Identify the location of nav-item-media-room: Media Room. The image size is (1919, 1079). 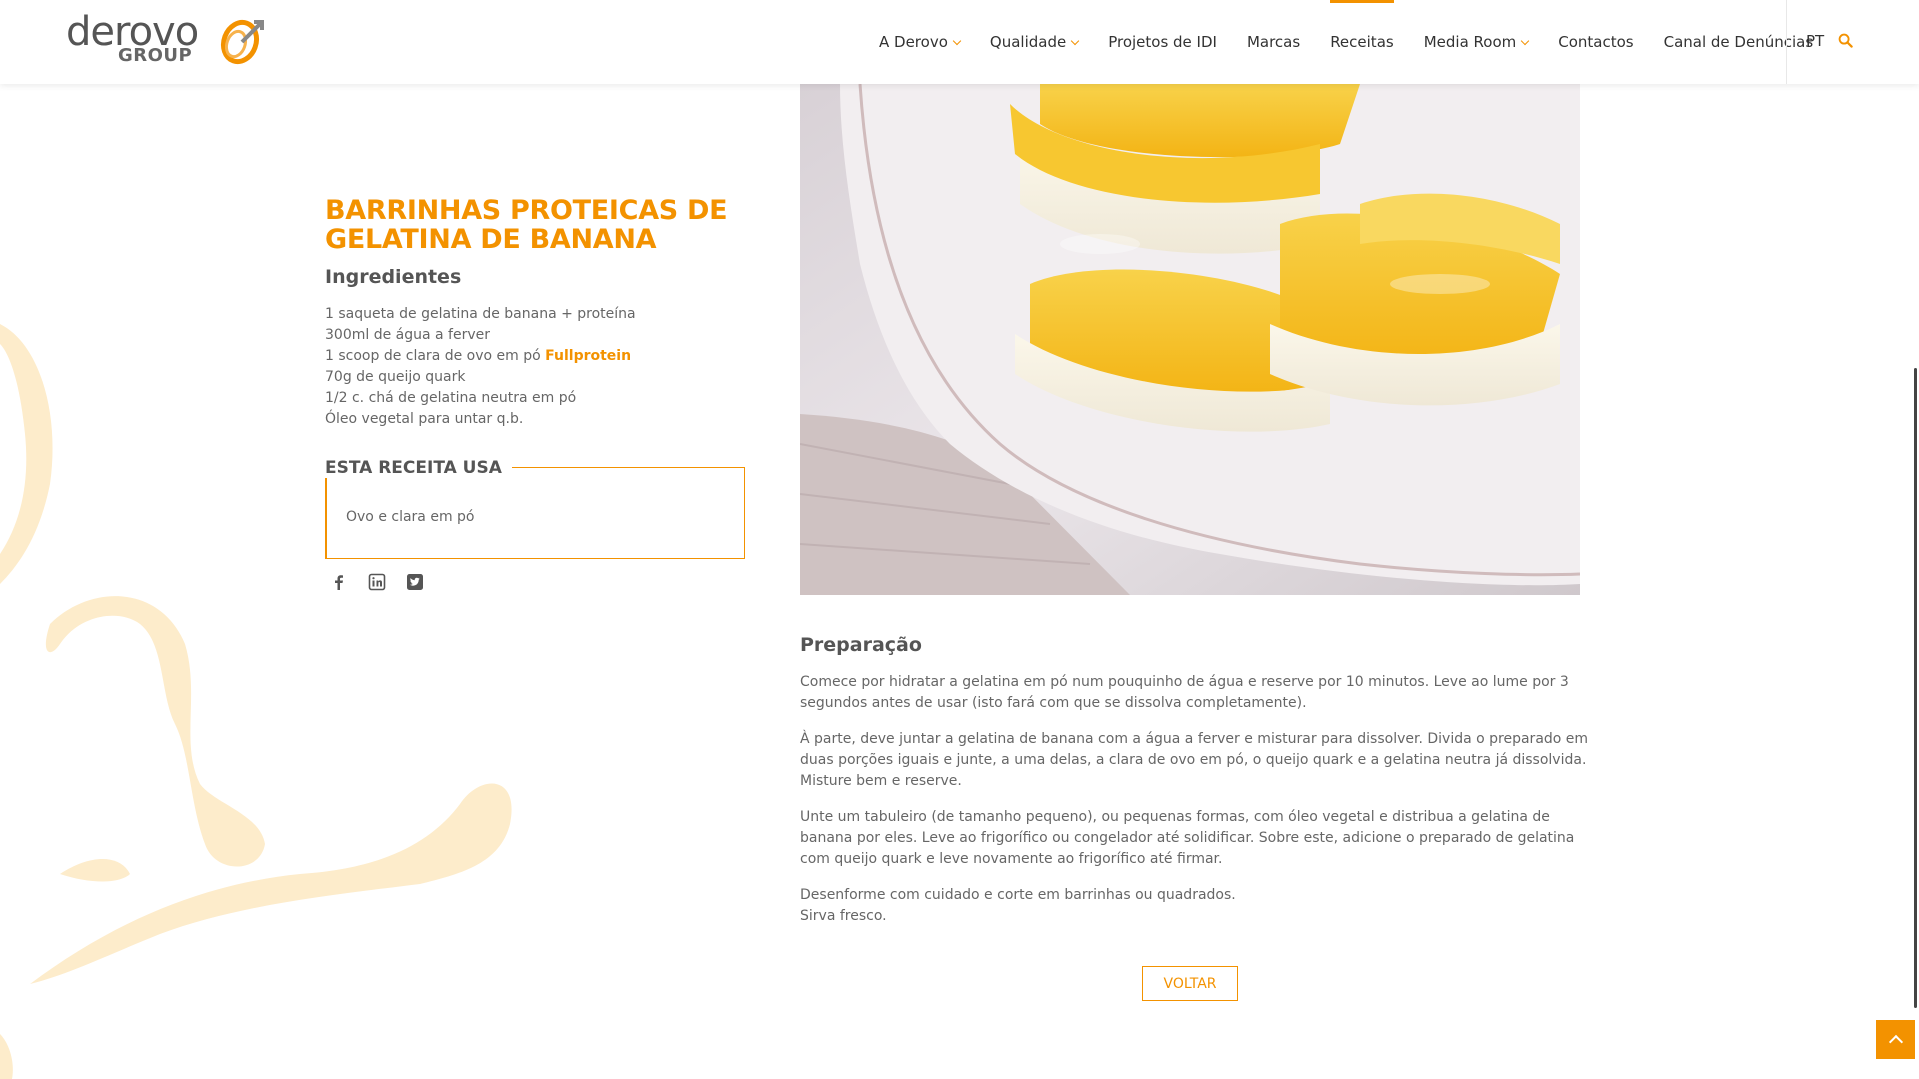
(1476, 42).